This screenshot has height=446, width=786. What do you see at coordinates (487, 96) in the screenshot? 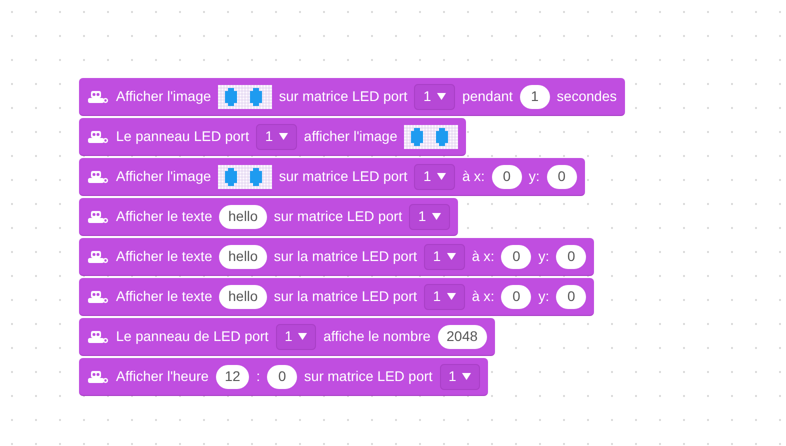
I see `block-label: pendant` at bounding box center [487, 96].